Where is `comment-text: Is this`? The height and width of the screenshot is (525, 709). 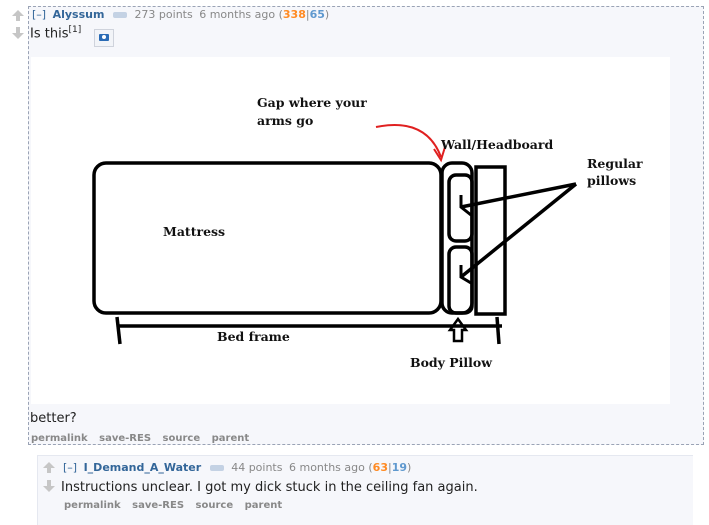 comment-text: Is this is located at coordinates (49, 34).